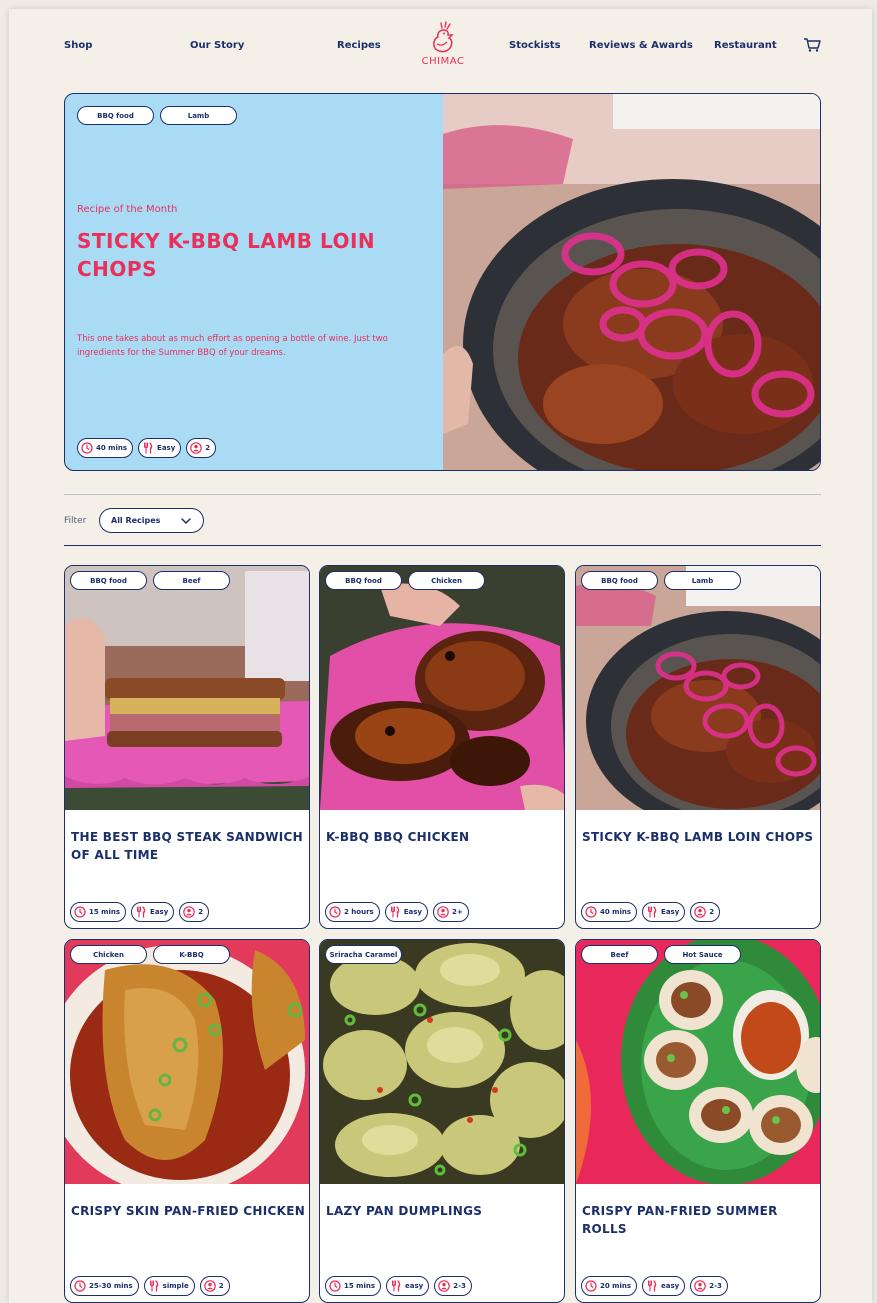 The height and width of the screenshot is (1303, 877). I want to click on hero-tag-lamb: Lamb, so click(198, 115).